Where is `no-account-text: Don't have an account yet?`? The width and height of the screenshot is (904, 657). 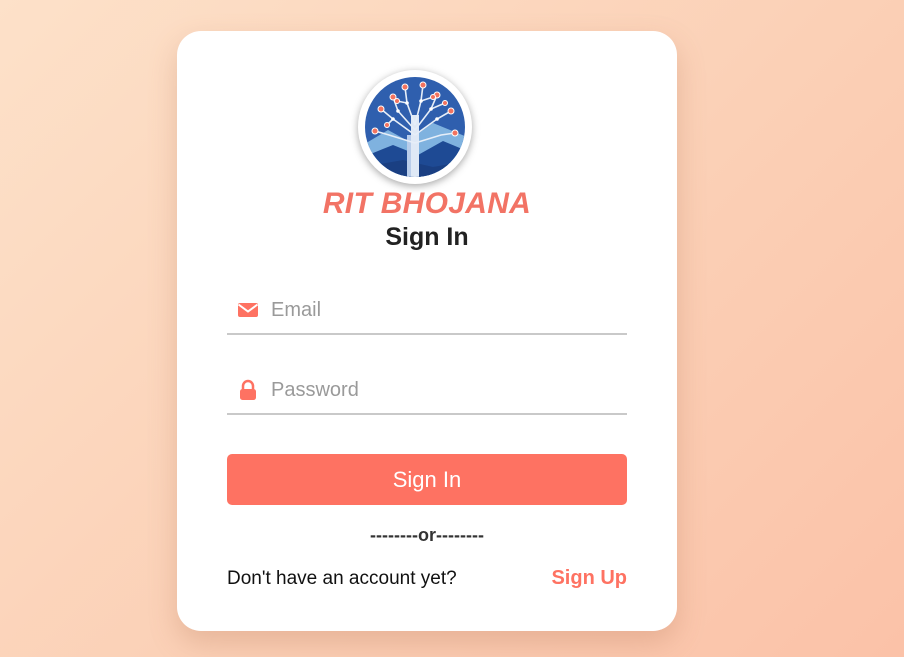
no-account-text: Don't have an account yet? is located at coordinates (342, 578).